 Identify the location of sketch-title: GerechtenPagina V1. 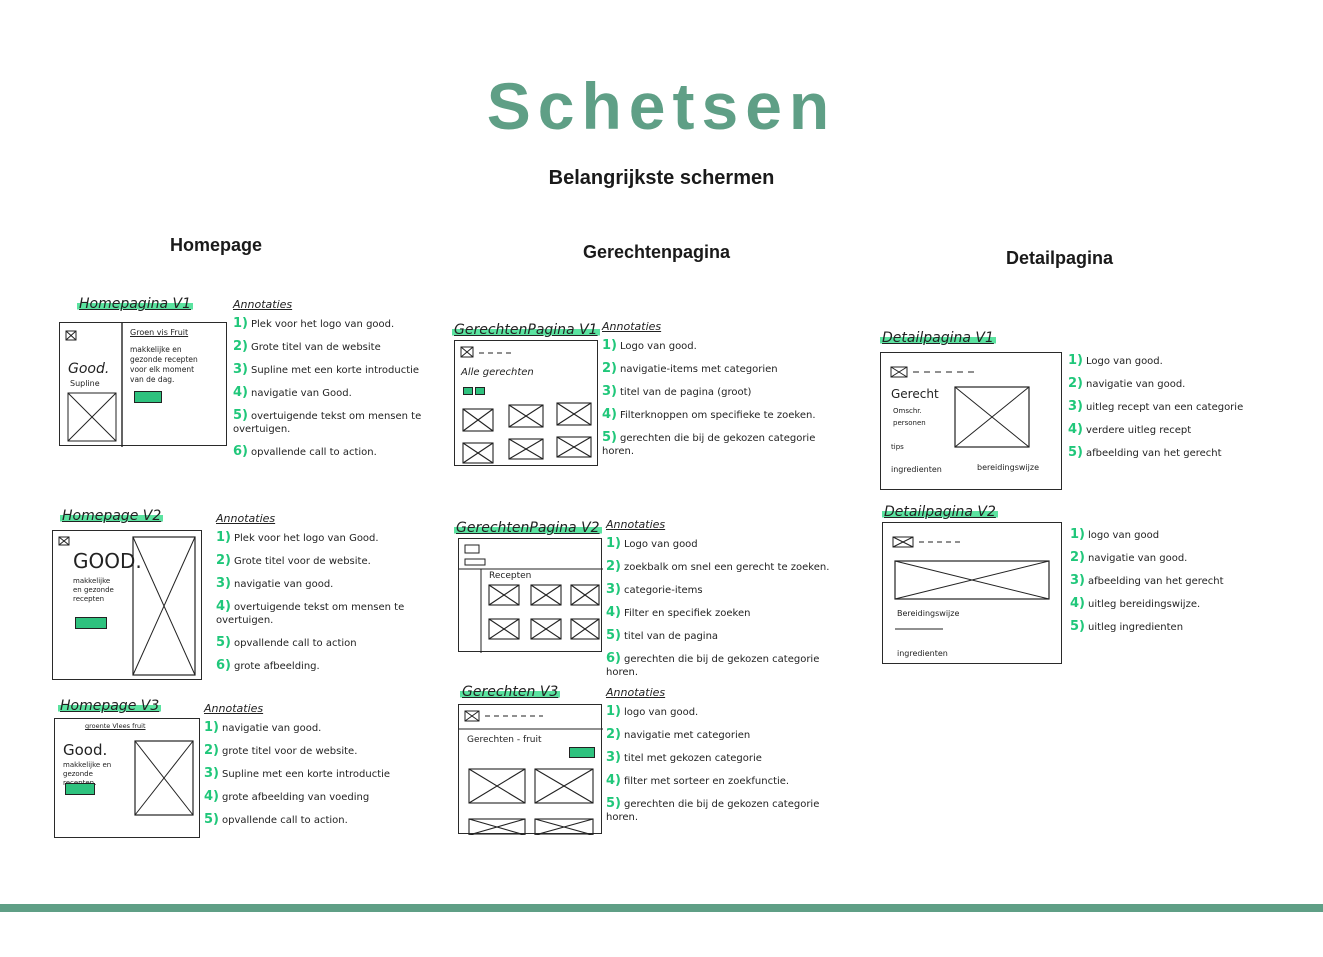
(526, 330).